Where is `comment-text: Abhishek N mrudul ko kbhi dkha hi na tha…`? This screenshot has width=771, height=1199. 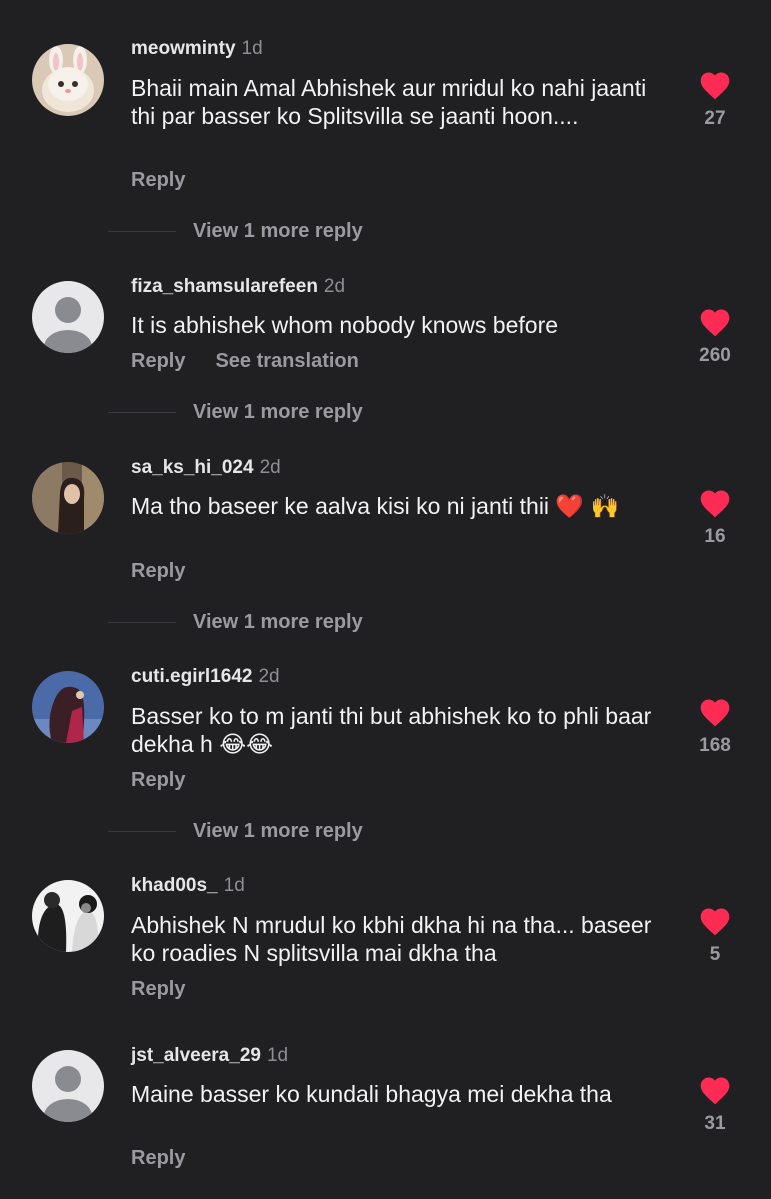 comment-text: Abhishek N mrudul ko kbhi dkha hi na tha… is located at coordinates (391, 939).